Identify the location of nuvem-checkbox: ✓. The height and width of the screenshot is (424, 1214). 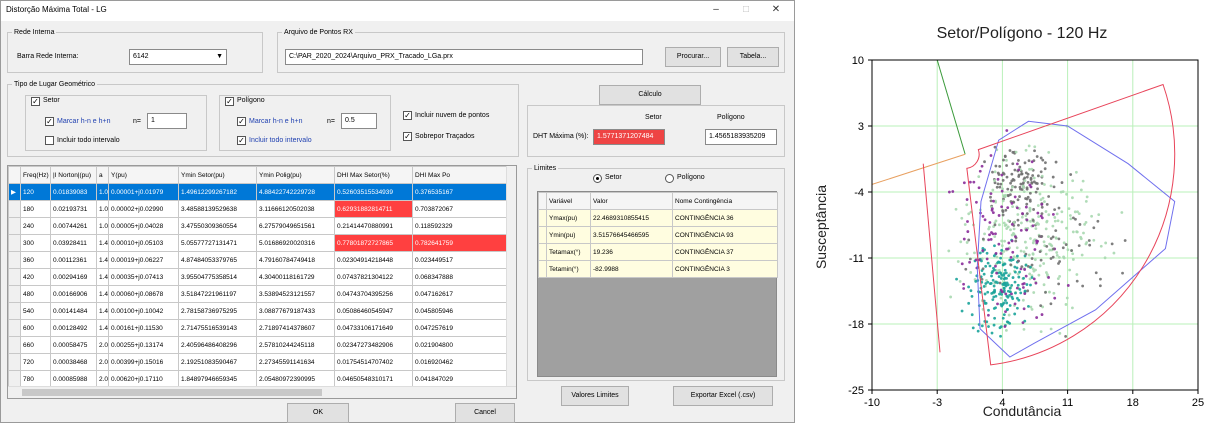
(407, 115).